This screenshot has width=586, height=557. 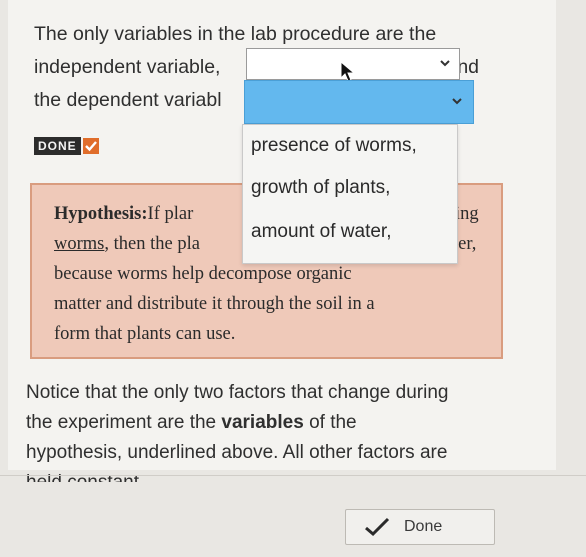 I want to click on menu-option-amount-of-water: amount of water,, so click(x=321, y=232).